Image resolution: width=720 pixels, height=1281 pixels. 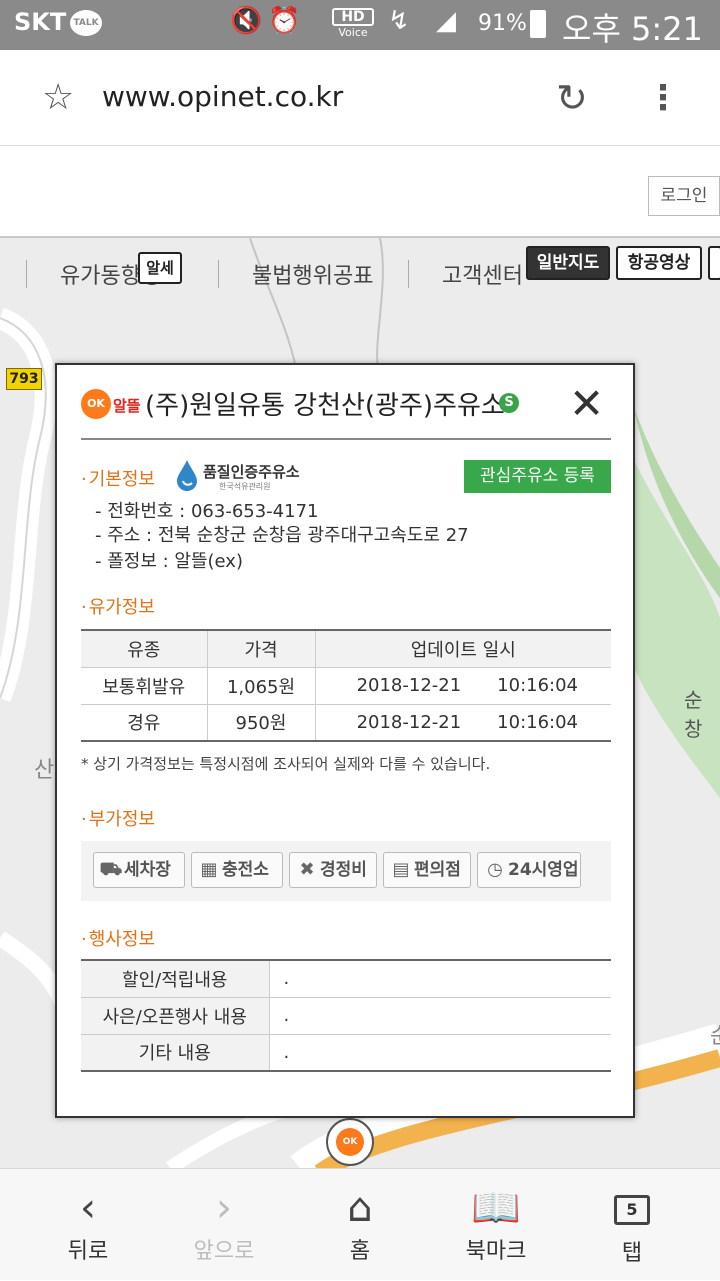 What do you see at coordinates (360, 1208) in the screenshot?
I see `home-icon: ⌂` at bounding box center [360, 1208].